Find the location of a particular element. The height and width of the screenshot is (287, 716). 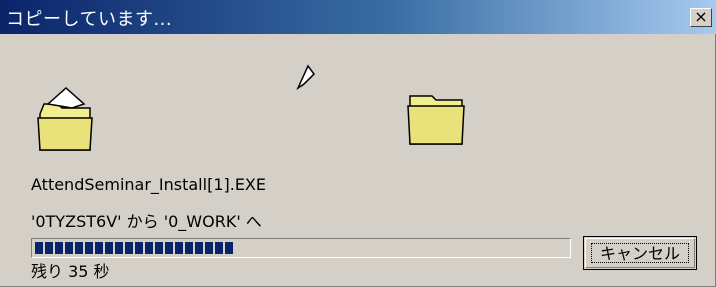

source-destination-text: '0TYZST6V' から '0_WORK' へ is located at coordinates (146, 221).